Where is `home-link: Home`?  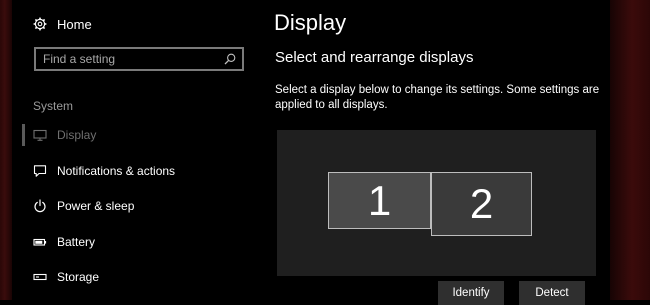
home-link: Home is located at coordinates (62, 24).